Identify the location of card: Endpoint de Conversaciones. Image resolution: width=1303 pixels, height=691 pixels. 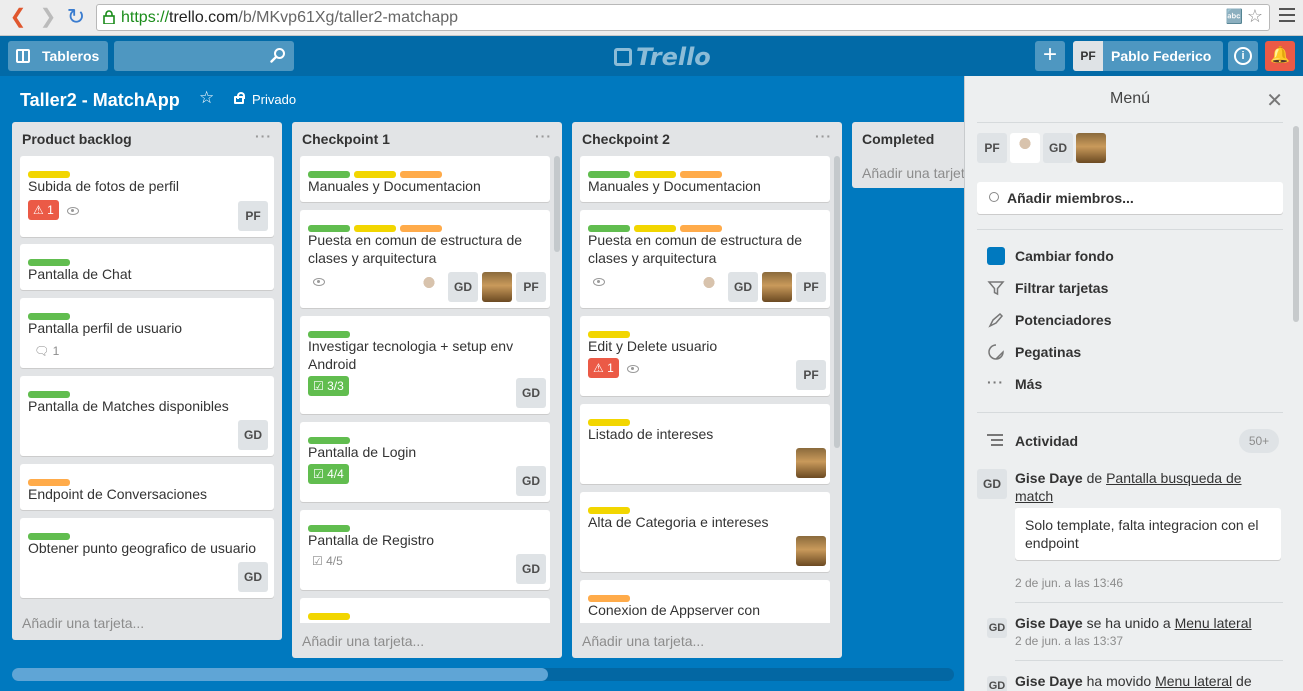
(147, 487).